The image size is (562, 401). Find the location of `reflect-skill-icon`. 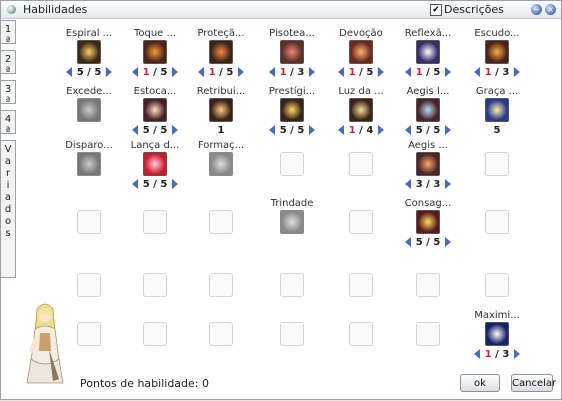

reflect-skill-icon is located at coordinates (428, 52).